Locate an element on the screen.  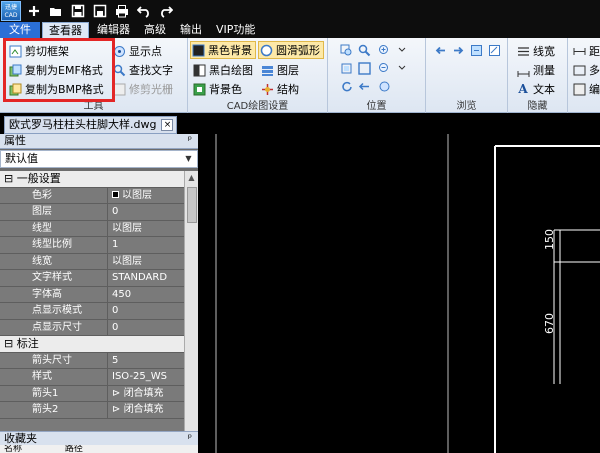
arrow-left-icon is located at coordinates (440, 50).